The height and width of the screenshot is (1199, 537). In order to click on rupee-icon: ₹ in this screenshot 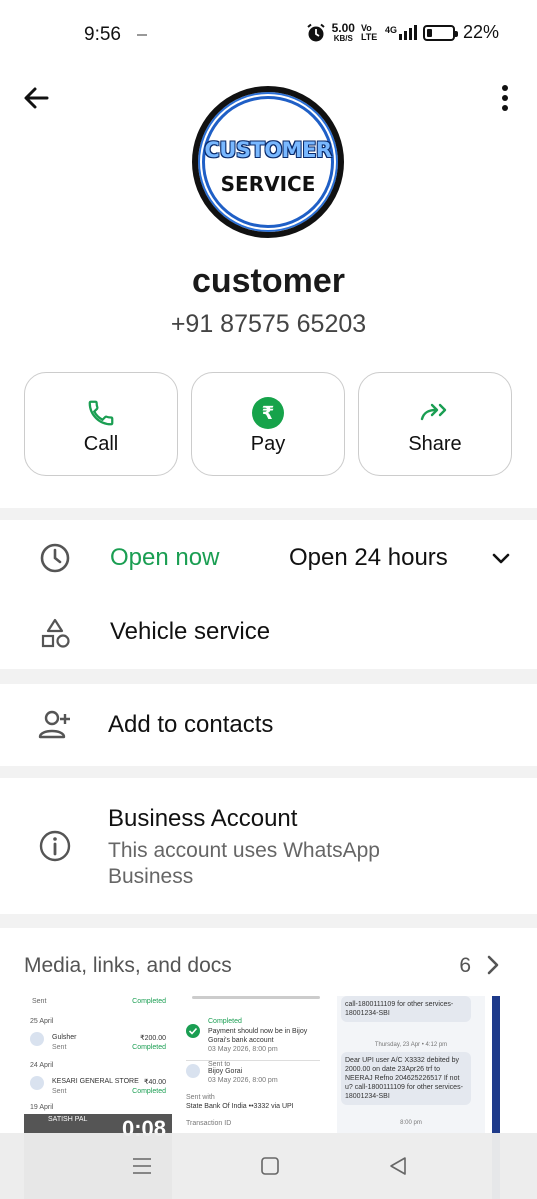, I will do `click(268, 413)`.